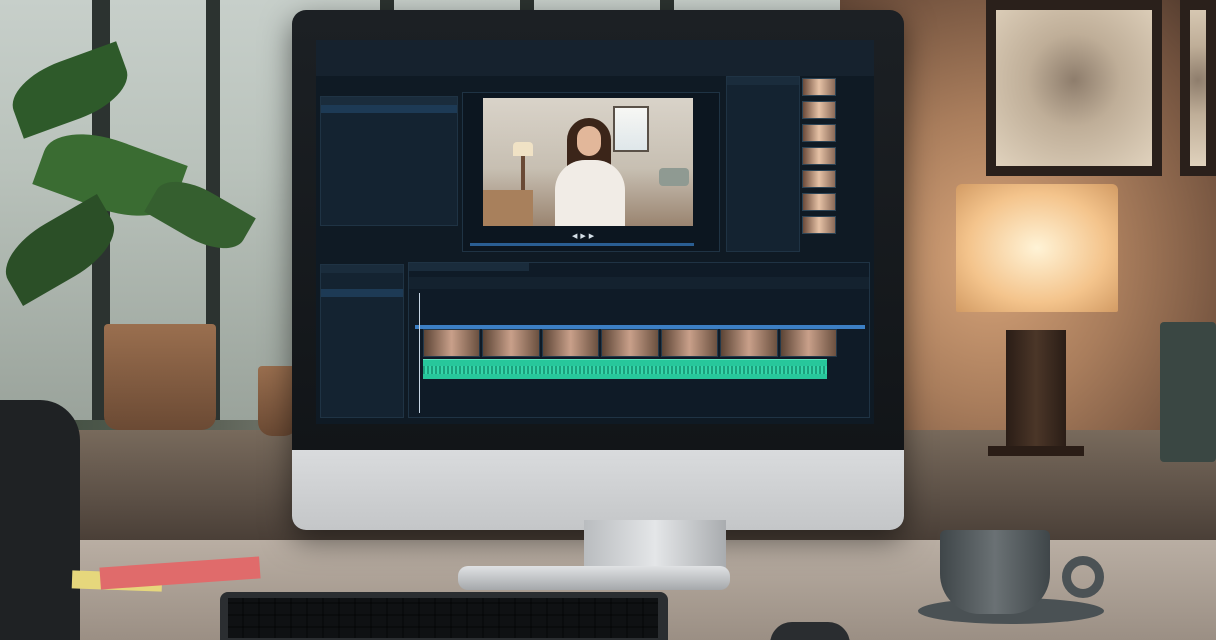 Image resolution: width=1216 pixels, height=640 pixels. What do you see at coordinates (1188, 392) in the screenshot?
I see `speaker` at bounding box center [1188, 392].